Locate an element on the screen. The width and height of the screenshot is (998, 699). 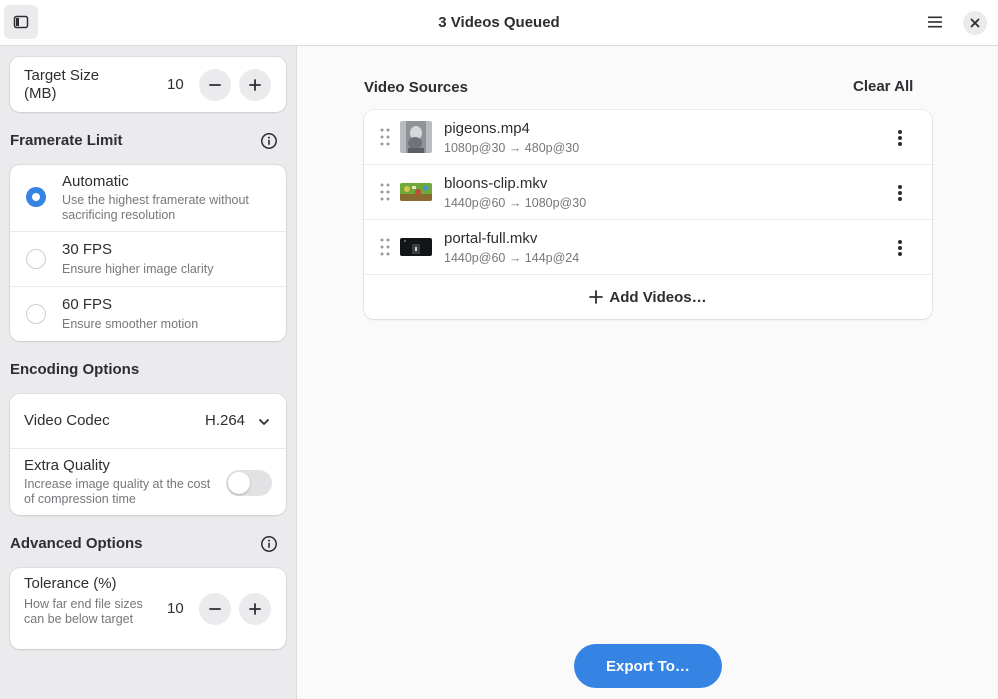
framerate-option-description: Ensure smoother motion is located at coordinates (130, 324).